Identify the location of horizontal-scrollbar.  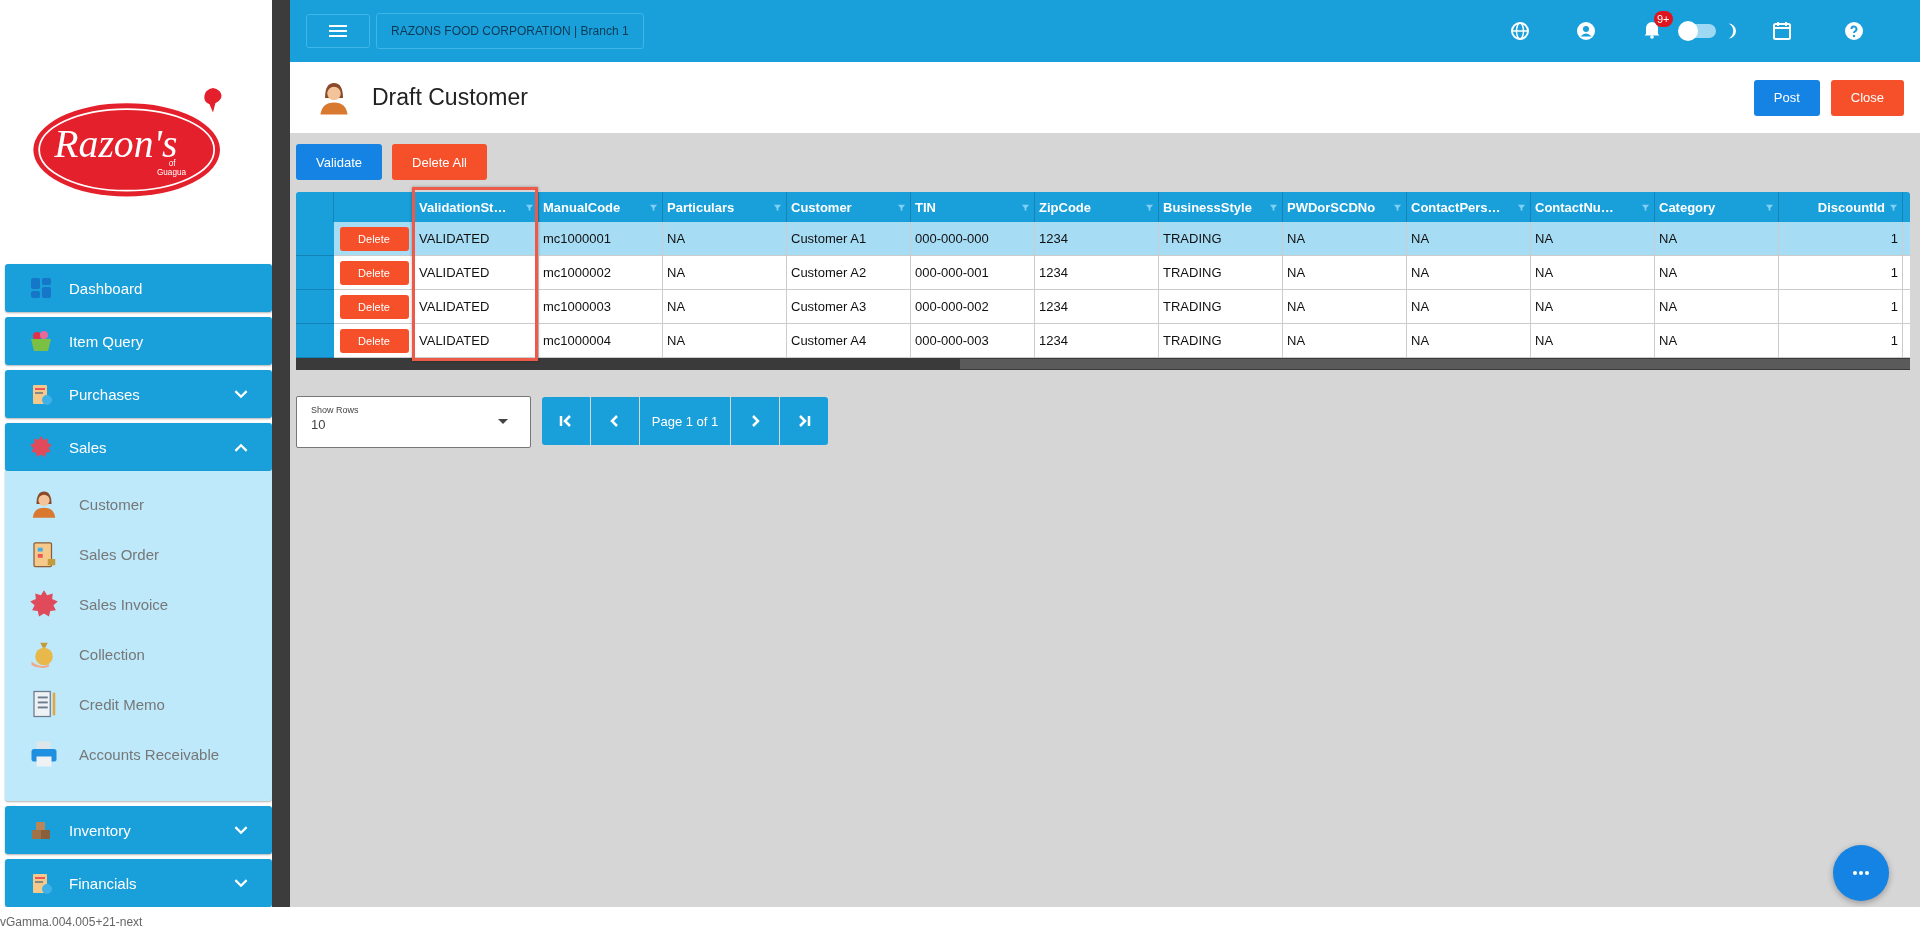
(1103, 364).